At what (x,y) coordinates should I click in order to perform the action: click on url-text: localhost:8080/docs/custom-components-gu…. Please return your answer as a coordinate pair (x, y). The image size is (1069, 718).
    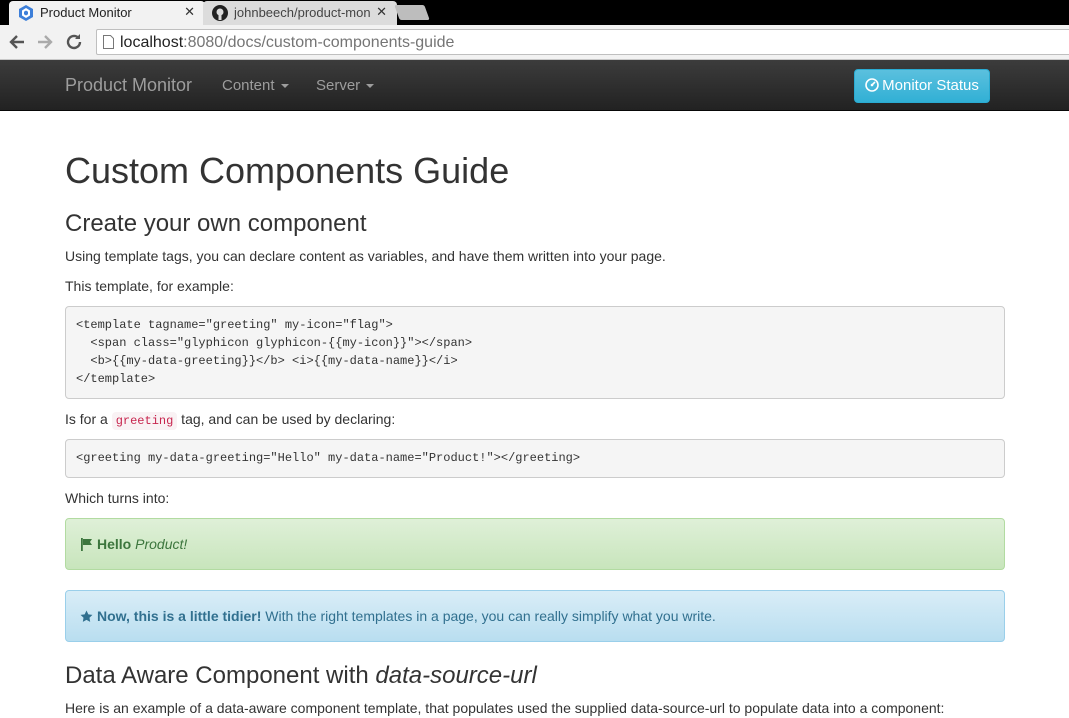
    Looking at the image, I should click on (287, 43).